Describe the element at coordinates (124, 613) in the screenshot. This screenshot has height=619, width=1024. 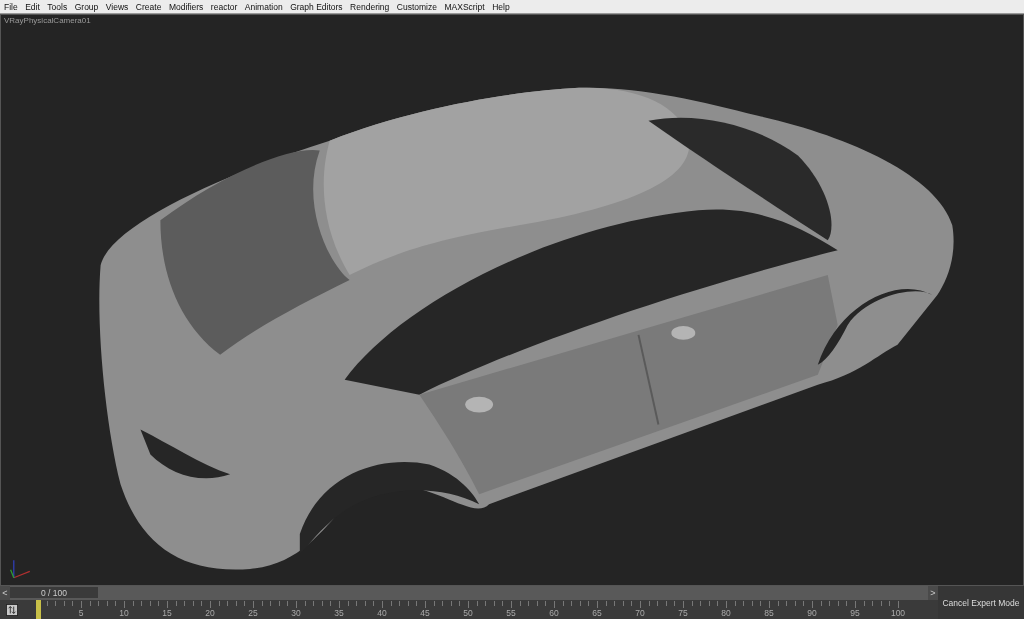
I see `frame-number: 10` at that location.